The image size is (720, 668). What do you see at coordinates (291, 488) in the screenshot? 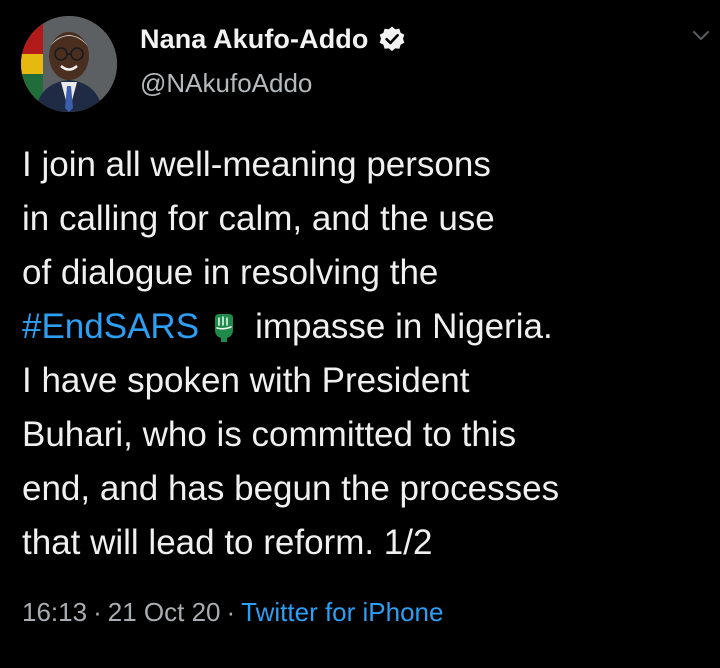
I see `tweet-line: end, and has begun the processes` at bounding box center [291, 488].